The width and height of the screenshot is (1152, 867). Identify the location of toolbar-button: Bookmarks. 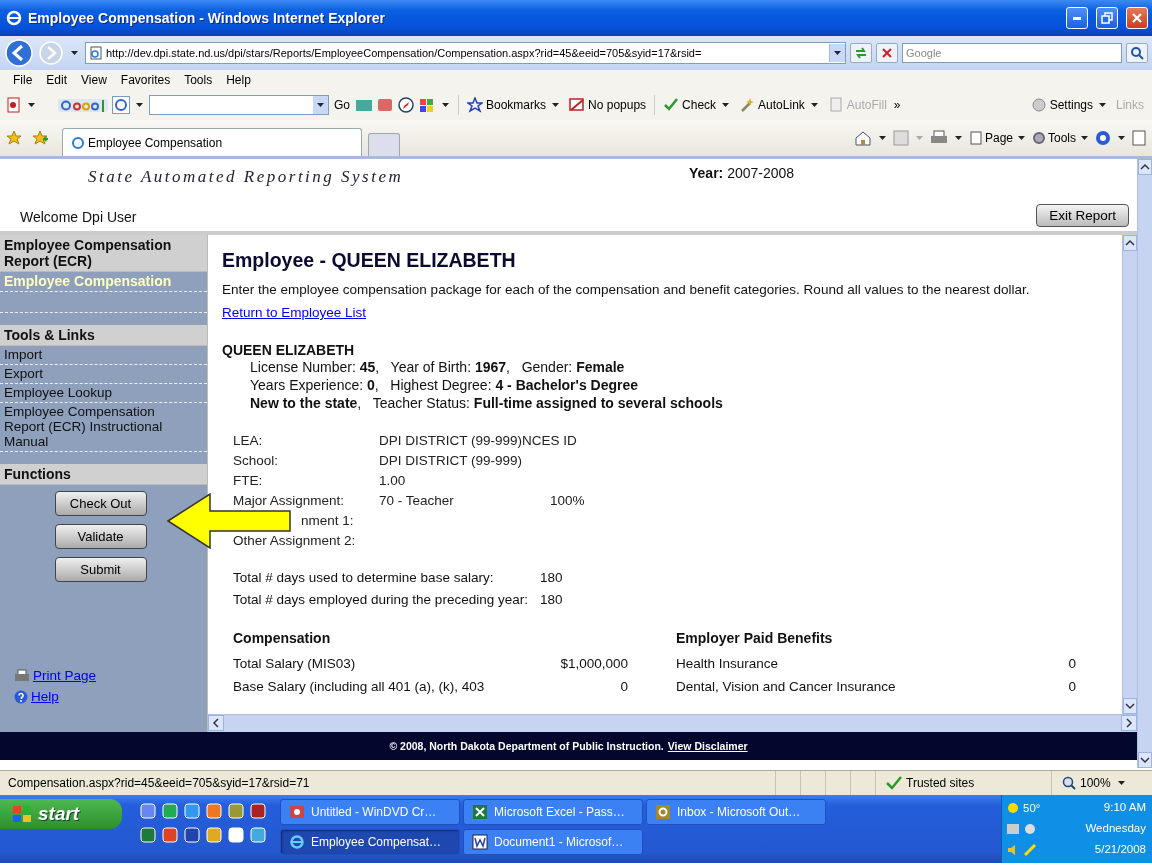
(515, 105).